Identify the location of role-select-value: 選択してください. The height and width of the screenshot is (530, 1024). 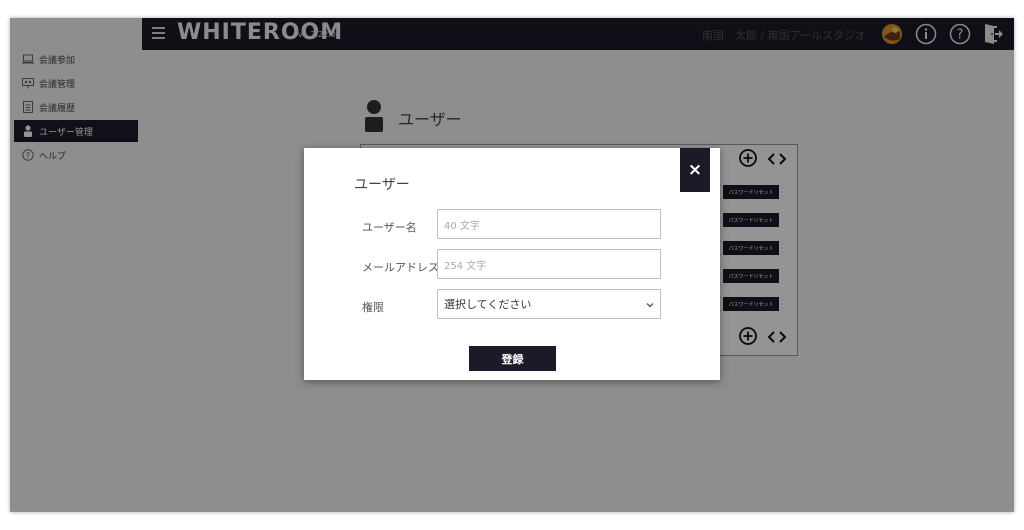
(488, 304).